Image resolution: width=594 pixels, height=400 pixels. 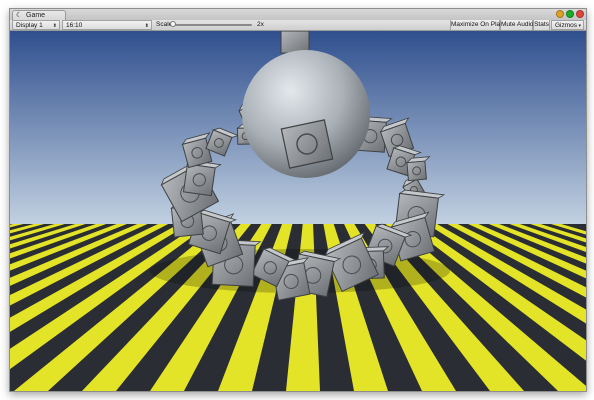 I want to click on display-label: Display 1, so click(x=29, y=25).